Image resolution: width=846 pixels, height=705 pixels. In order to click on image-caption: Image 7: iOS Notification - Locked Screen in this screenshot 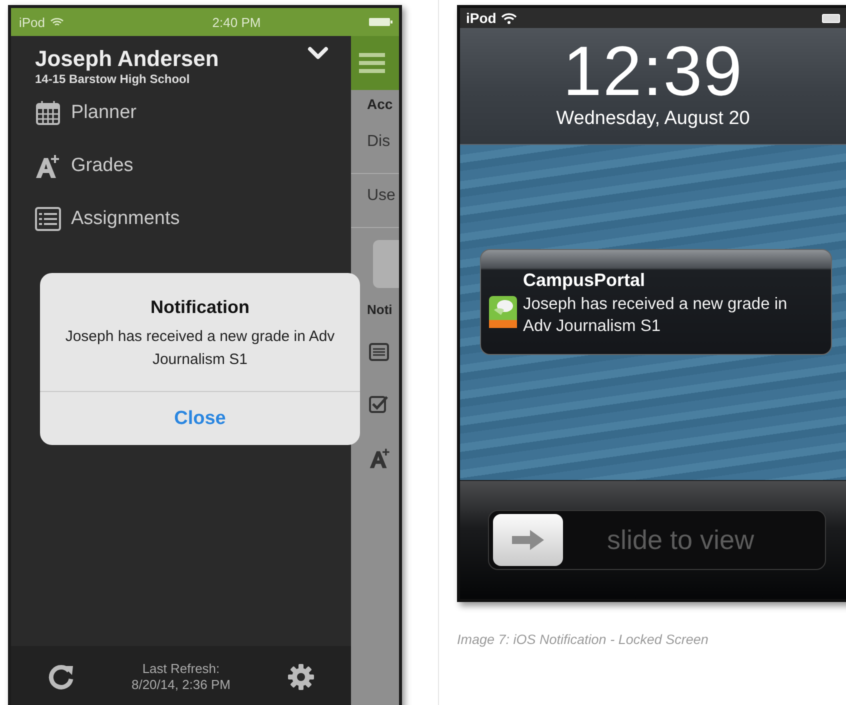, I will do `click(583, 639)`.